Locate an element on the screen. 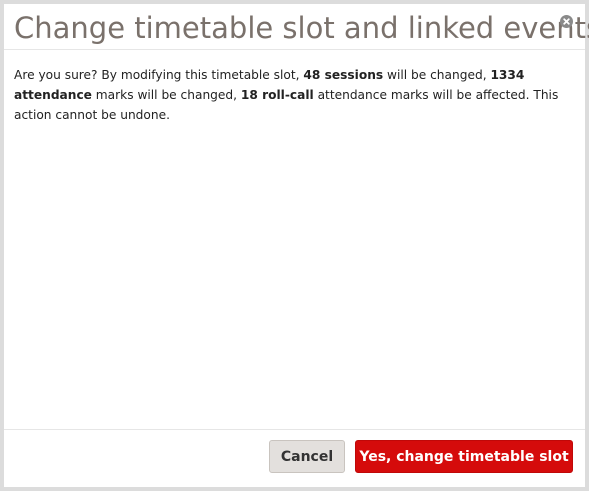 This screenshot has width=589, height=491. rollcall-count: 18 roll-call is located at coordinates (277, 95).